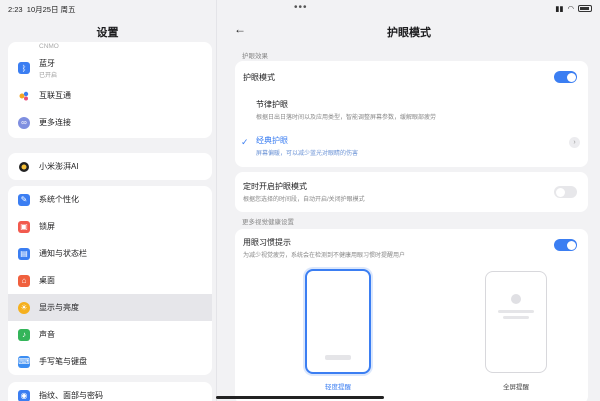 Image resolution: width=600 pixels, height=401 pixels. I want to click on sidebar-item-label: 桌面, so click(47, 280).